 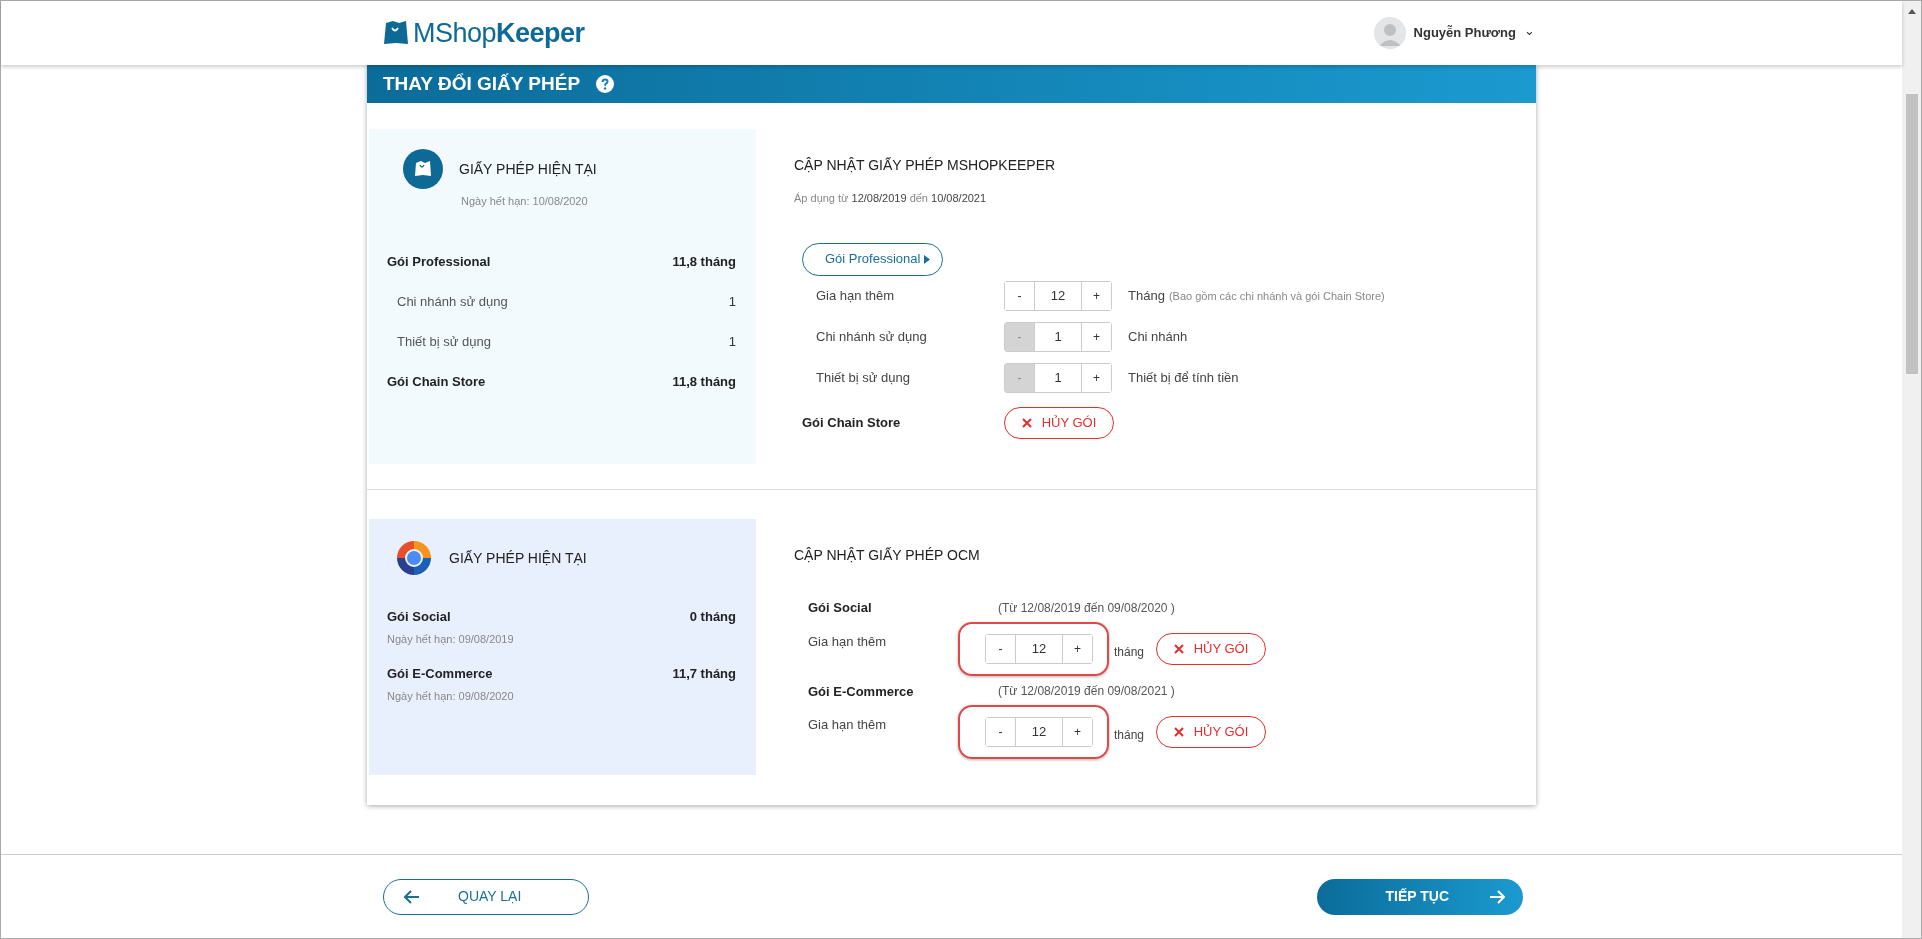 What do you see at coordinates (872, 337) in the screenshot?
I see `field-label: Chi nhánh sử dụng` at bounding box center [872, 337].